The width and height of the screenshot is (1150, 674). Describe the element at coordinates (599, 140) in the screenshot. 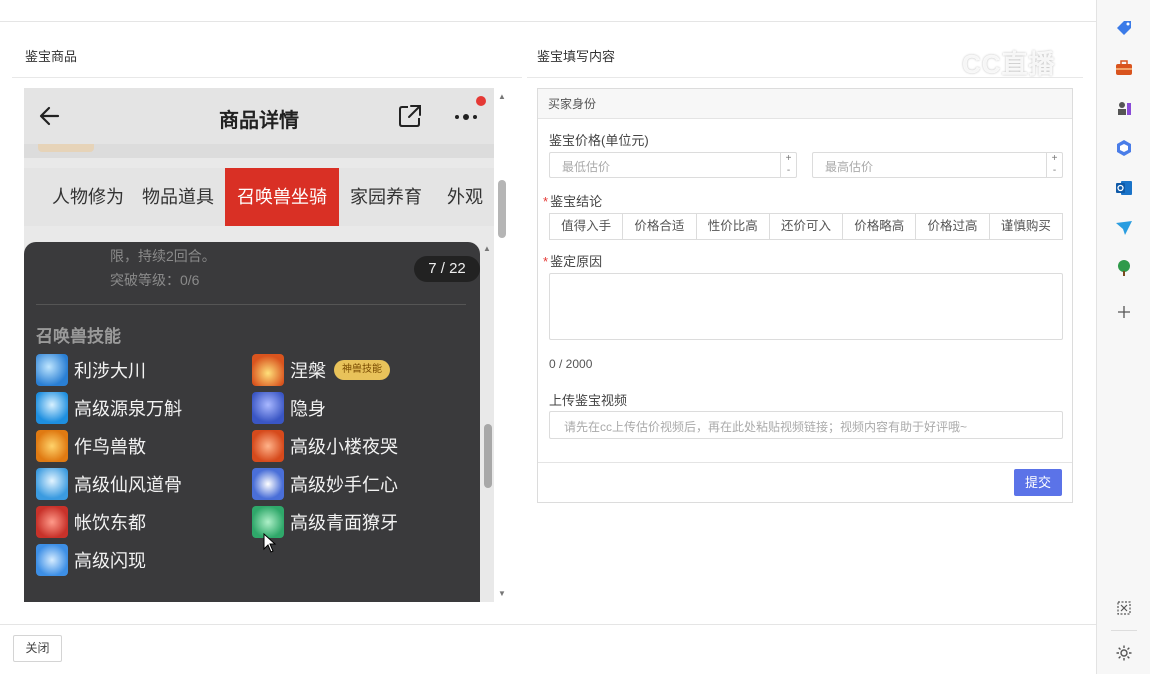

I see `price-label: 鉴宝价格(单位元)` at that location.